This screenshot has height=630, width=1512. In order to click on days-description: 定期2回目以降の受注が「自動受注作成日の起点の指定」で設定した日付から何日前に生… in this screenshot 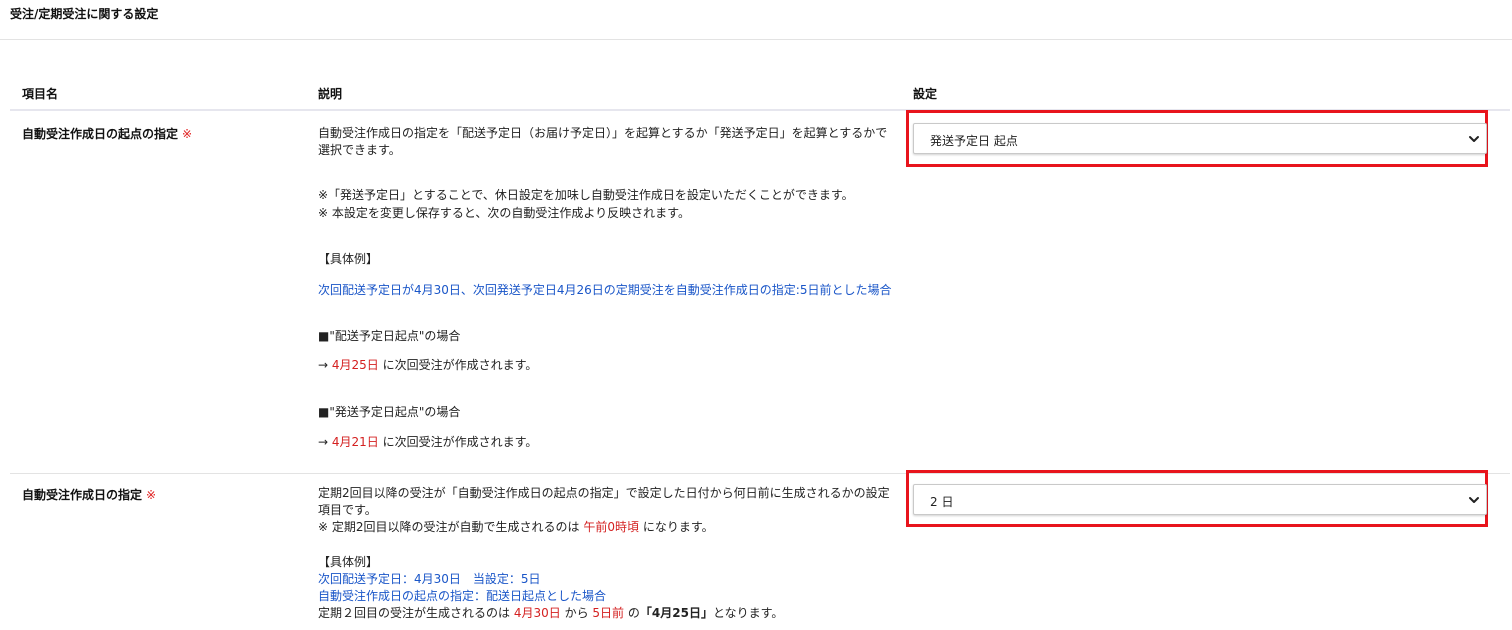, I will do `click(604, 501)`.